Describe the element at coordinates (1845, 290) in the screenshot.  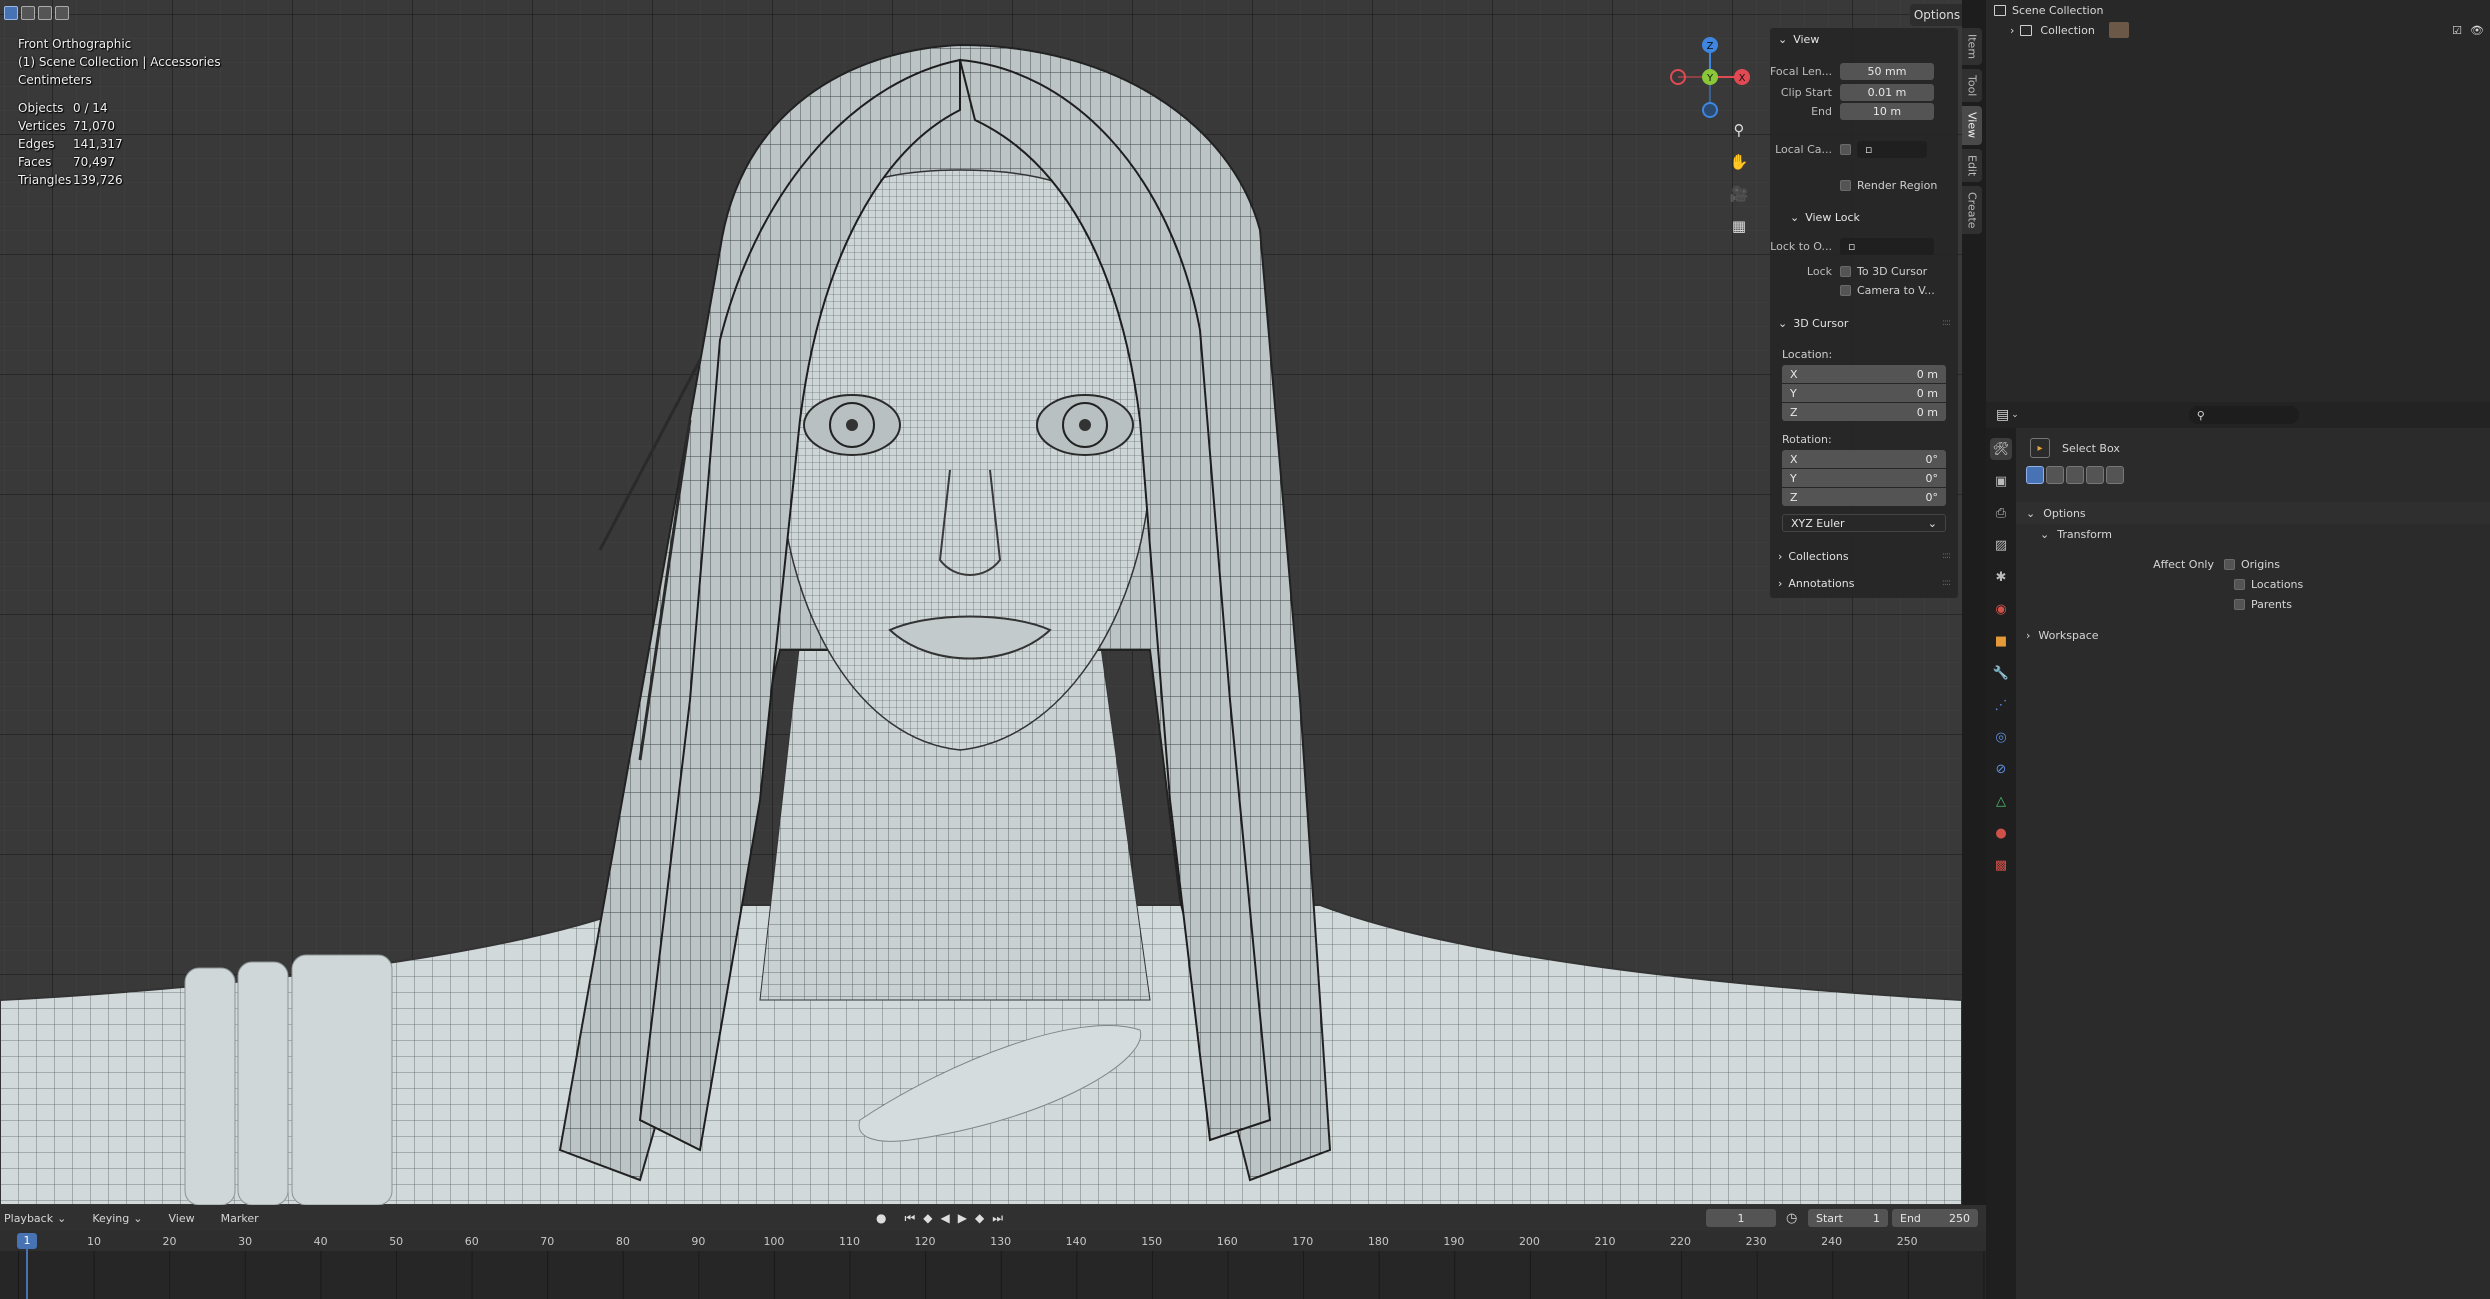
I see `camera-to-view-checkbox` at that location.